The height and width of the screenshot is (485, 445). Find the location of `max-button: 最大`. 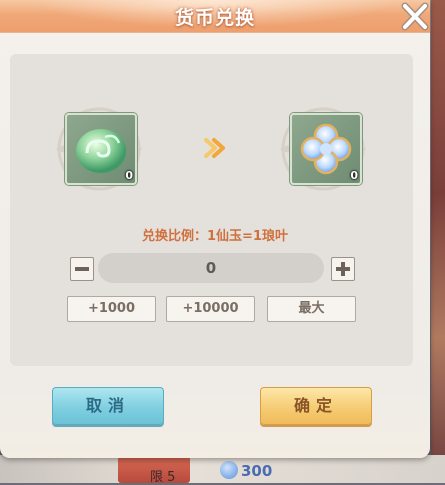

max-button: 最大 is located at coordinates (311, 309).